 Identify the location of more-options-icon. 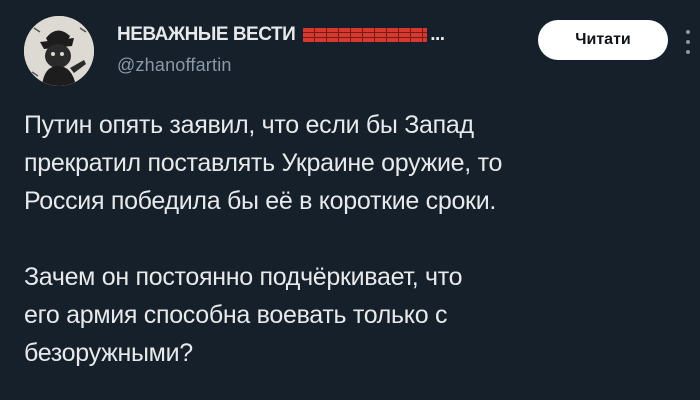
(688, 42).